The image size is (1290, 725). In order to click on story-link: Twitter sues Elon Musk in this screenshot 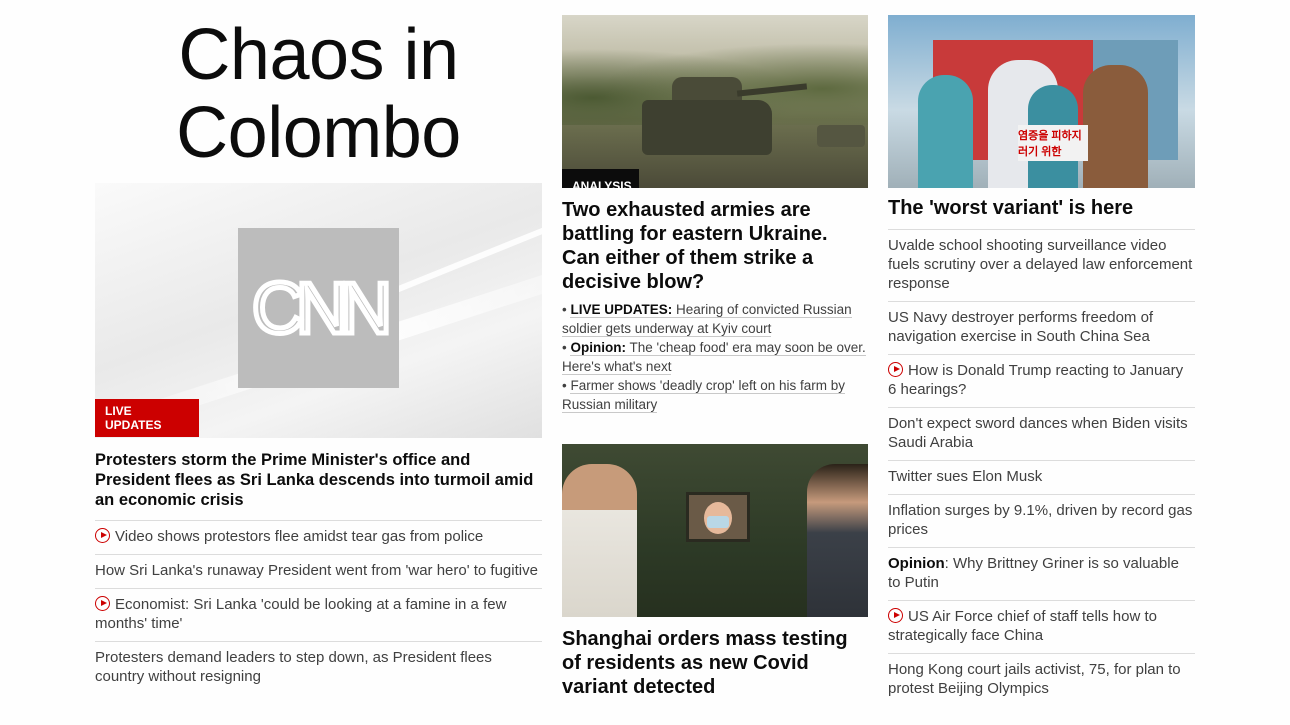, I will do `click(1041, 477)`.